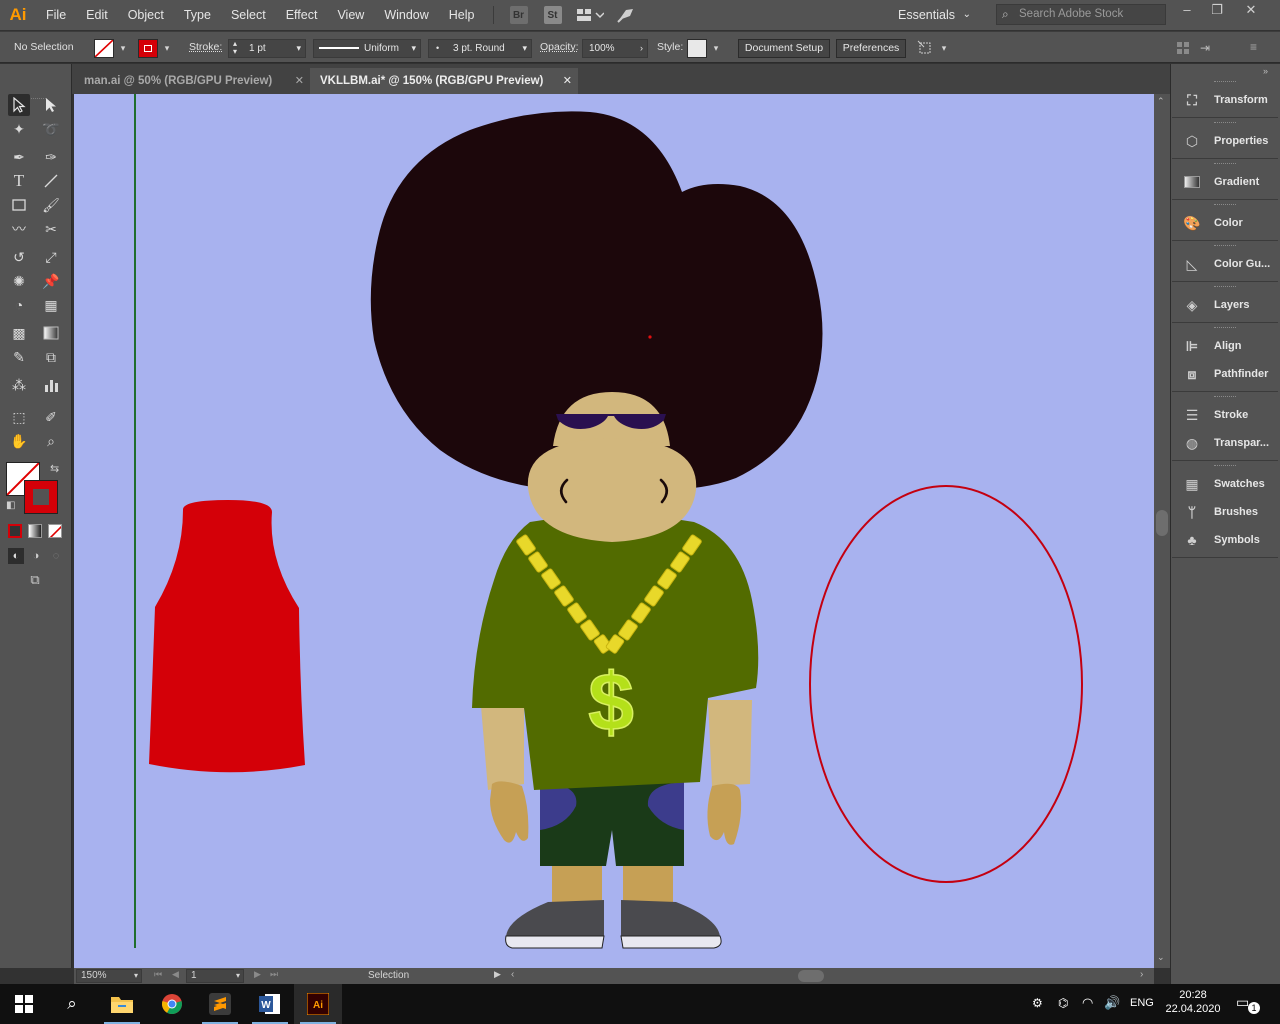 The height and width of the screenshot is (1024, 1280). Describe the element at coordinates (518, 15) in the screenshot. I see `bridge-icon: Br` at that location.